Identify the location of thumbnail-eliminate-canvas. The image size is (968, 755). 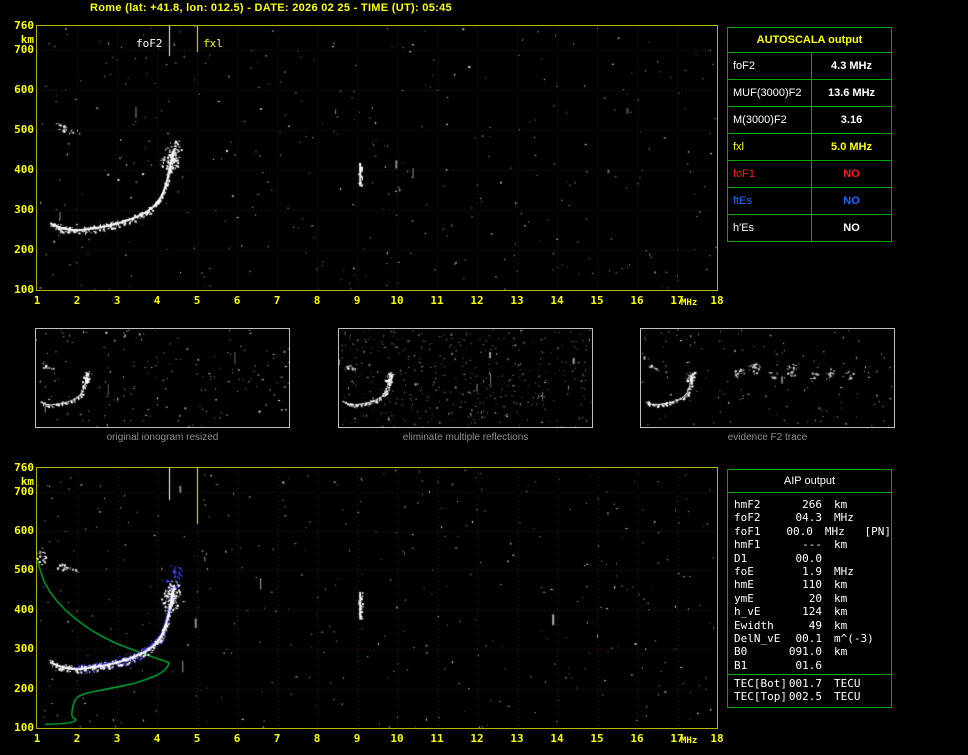
(465, 378).